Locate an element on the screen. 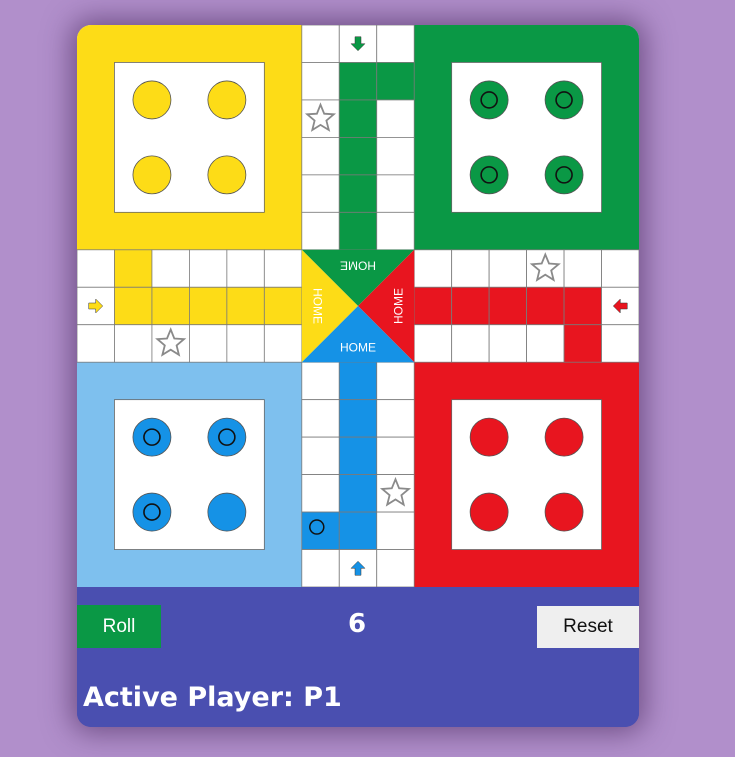 The image size is (735, 757). roll-button: Roll is located at coordinates (119, 626).